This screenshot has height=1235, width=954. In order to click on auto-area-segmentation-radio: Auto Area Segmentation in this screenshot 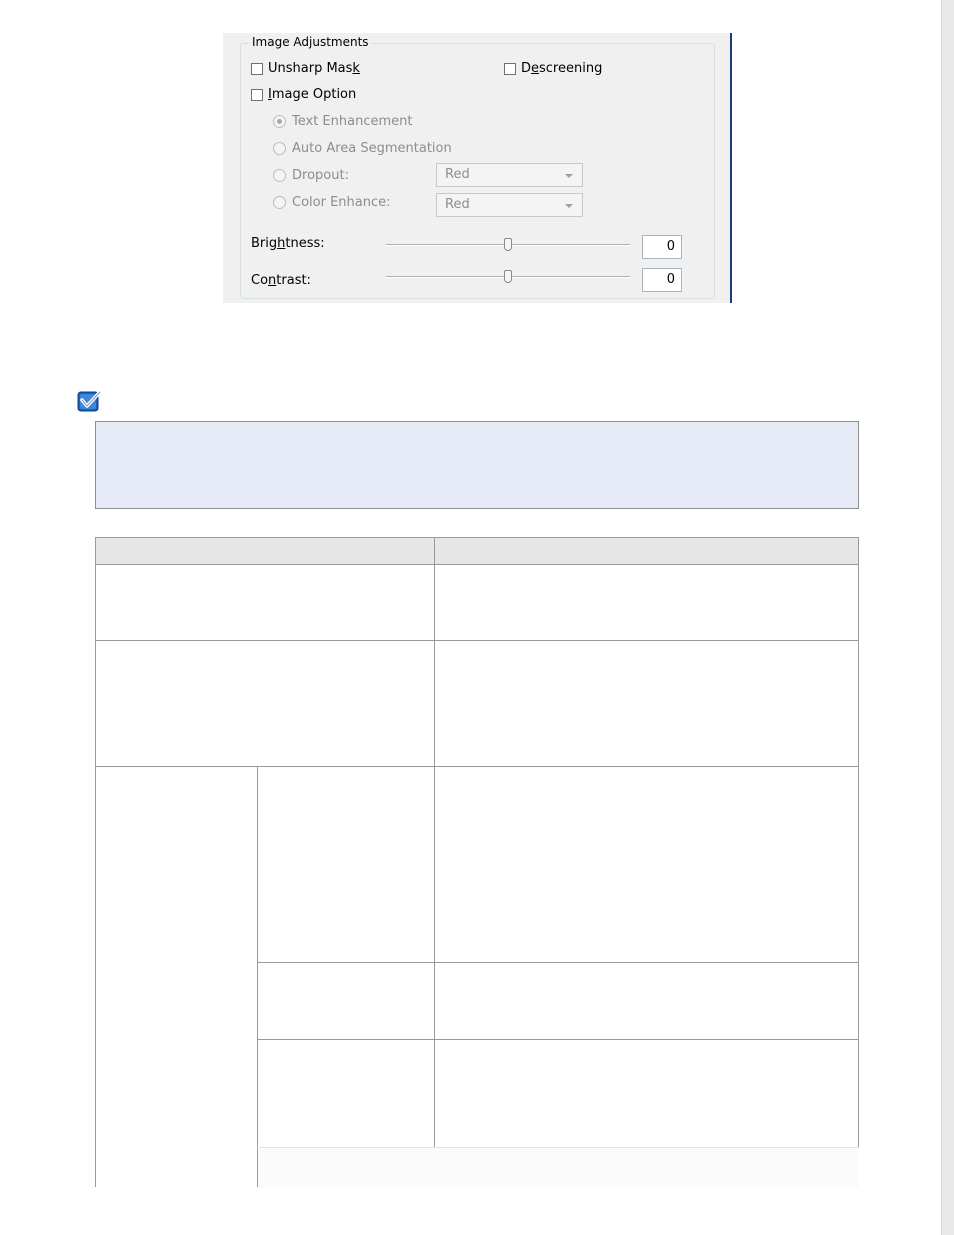, I will do `click(362, 148)`.